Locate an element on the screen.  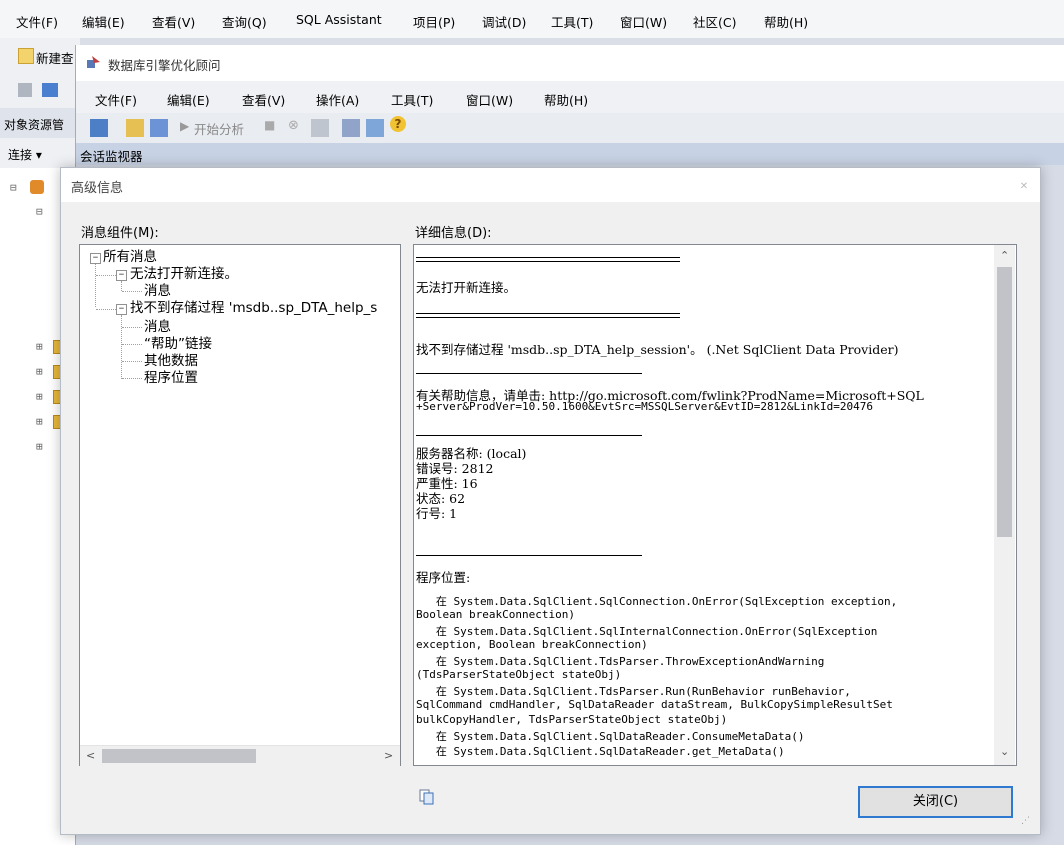
new-query-icon is located at coordinates (26, 56).